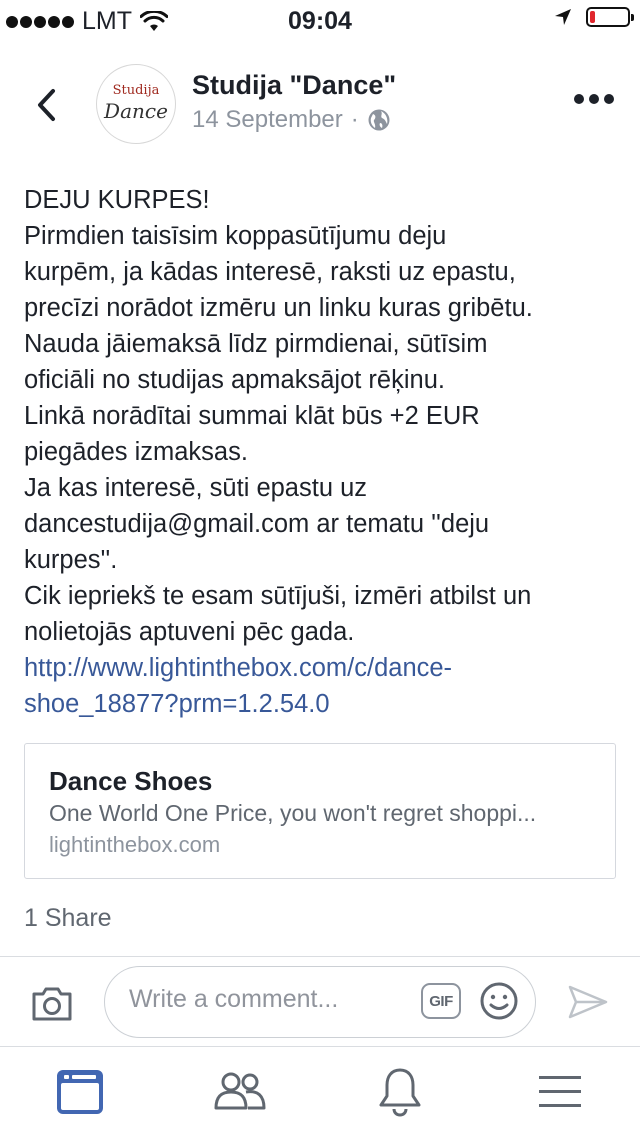  I want to click on globe-icon, so click(379, 120).